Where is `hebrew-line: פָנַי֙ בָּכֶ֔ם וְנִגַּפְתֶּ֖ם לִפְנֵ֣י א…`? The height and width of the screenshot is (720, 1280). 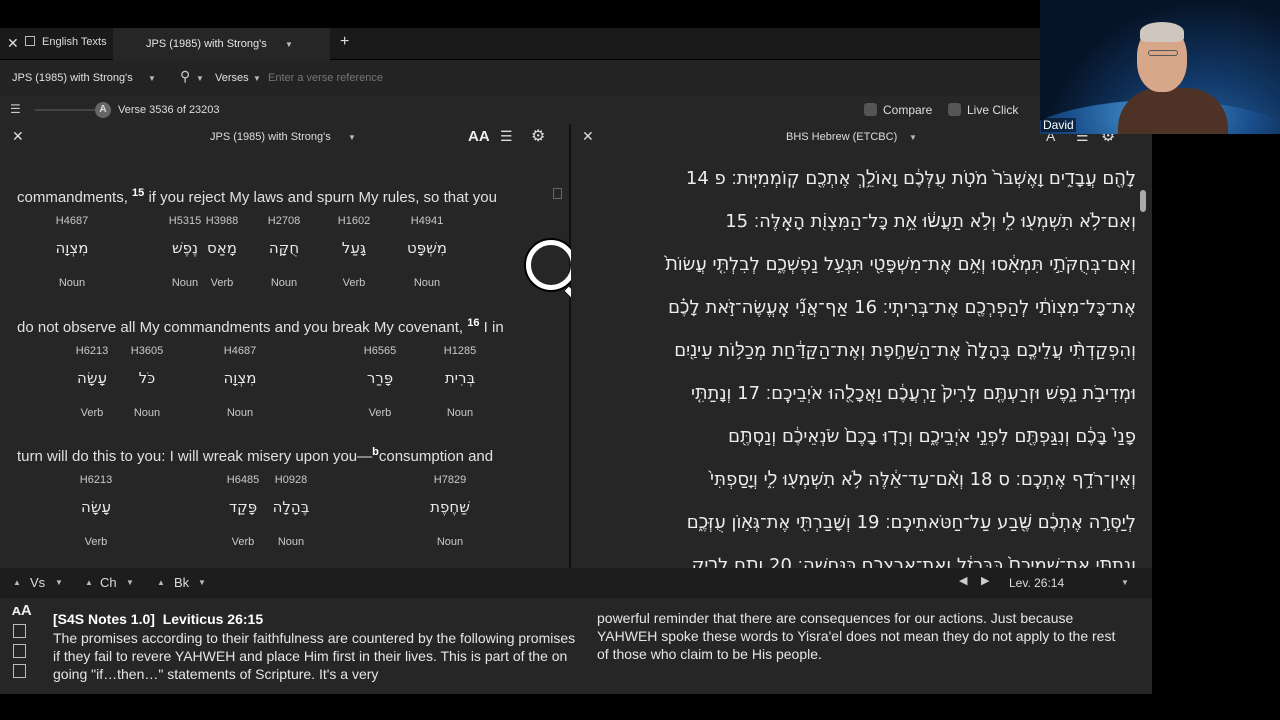
hebrew-line: פָנַי֙ בָּכֶ֔ם וְנִגַּפְתֶּ֖ם לִפְנֵ֣י א… is located at coordinates (932, 436).